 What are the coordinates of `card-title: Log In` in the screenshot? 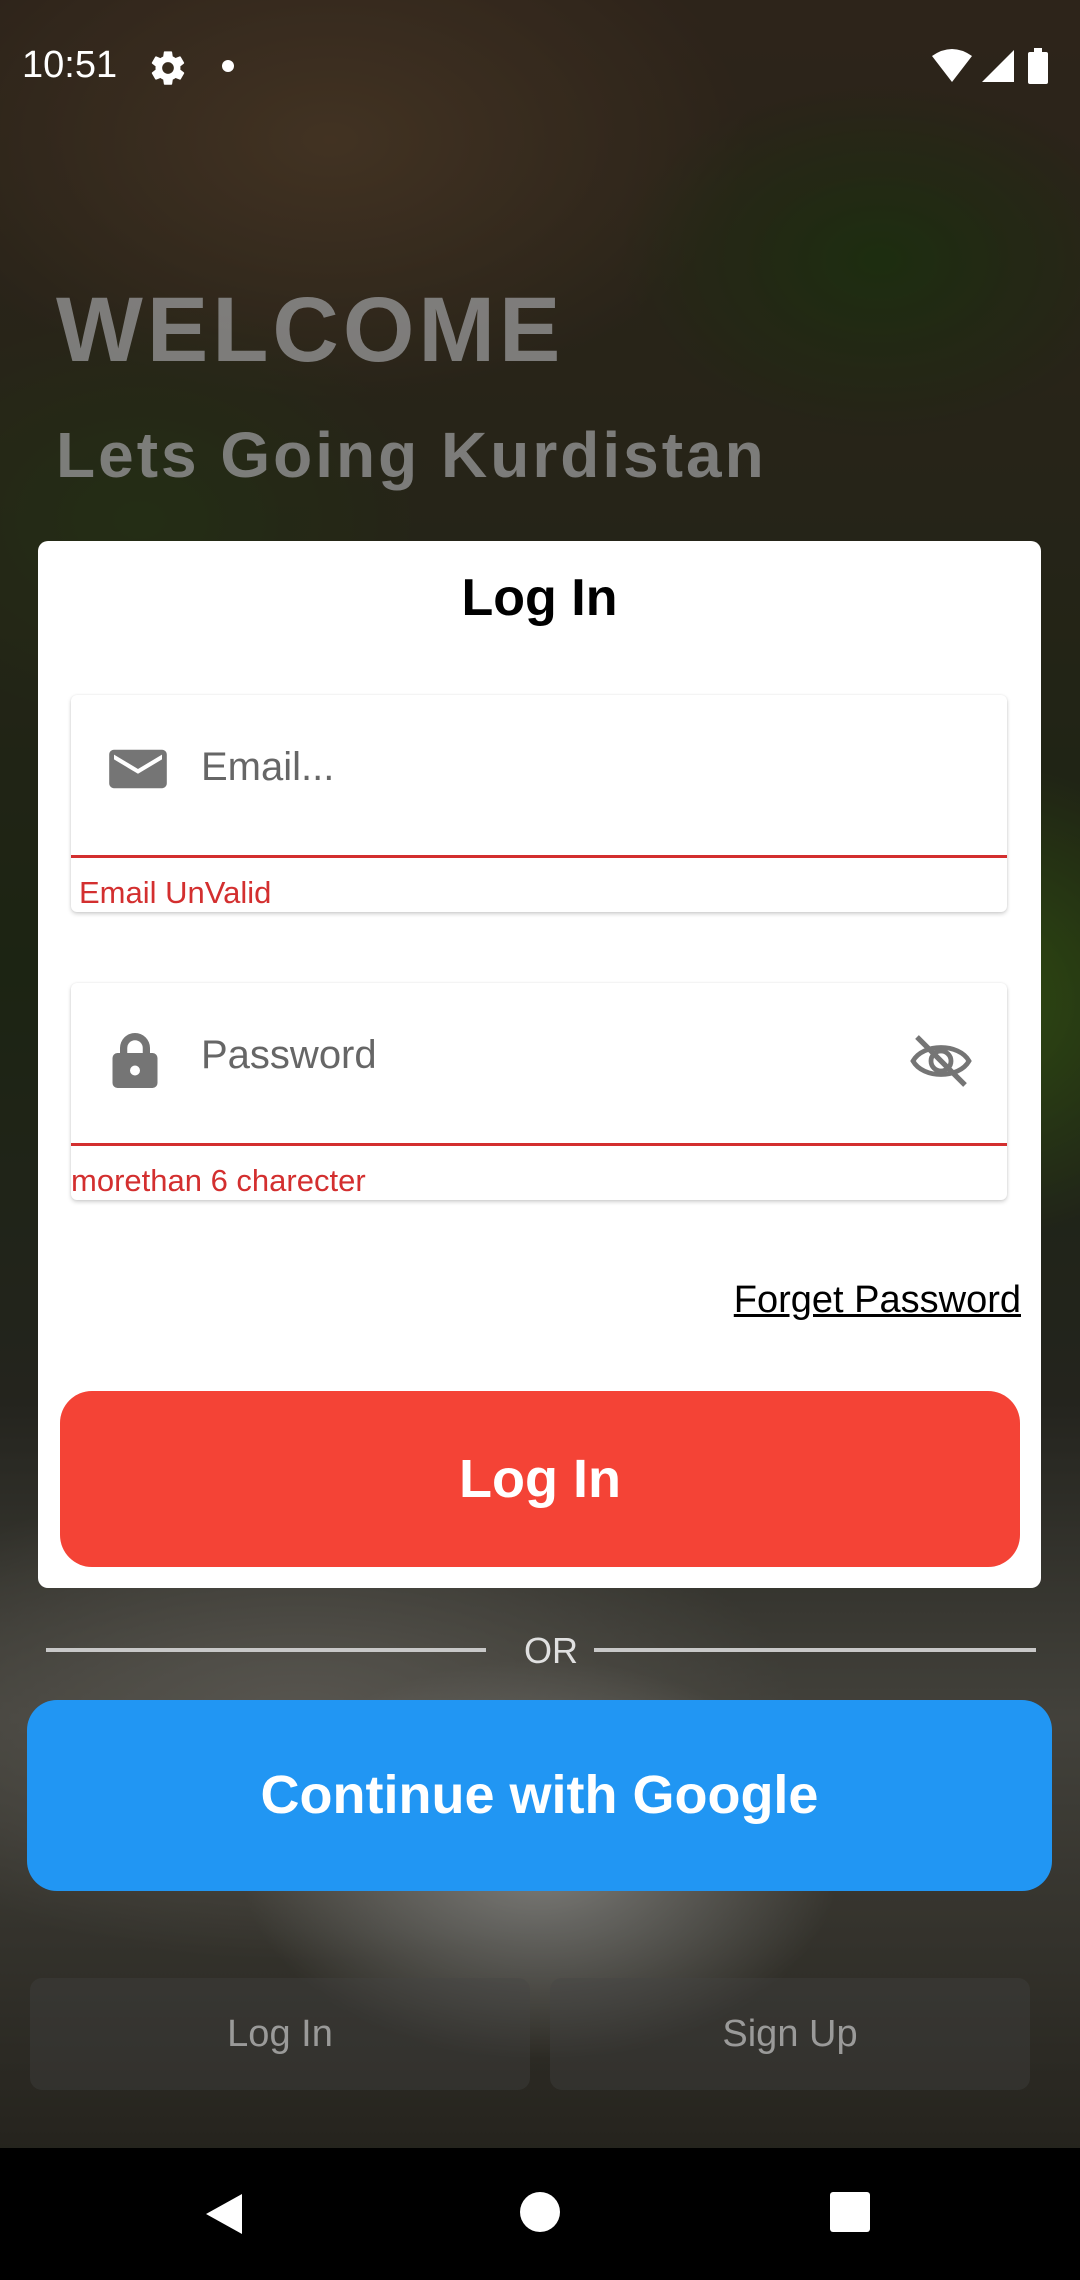 It's located at (539, 598).